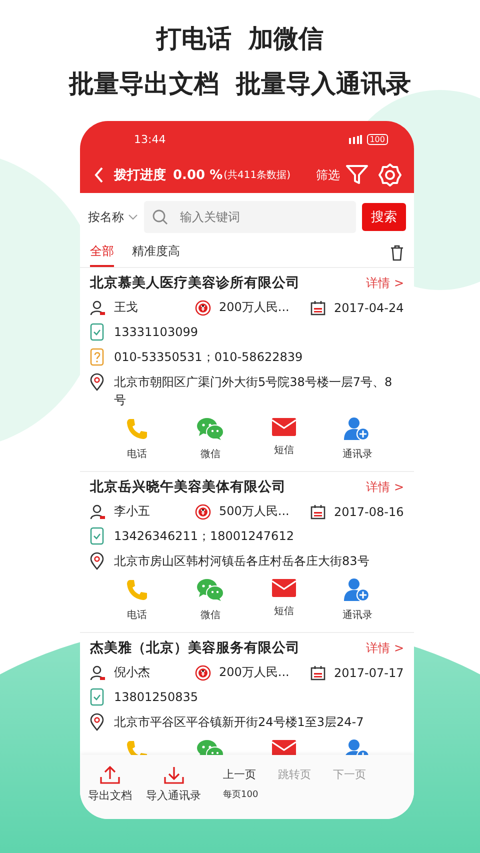 This screenshot has width=480, height=853. Describe the element at coordinates (99, 175) in the screenshot. I see `back-icon` at that location.